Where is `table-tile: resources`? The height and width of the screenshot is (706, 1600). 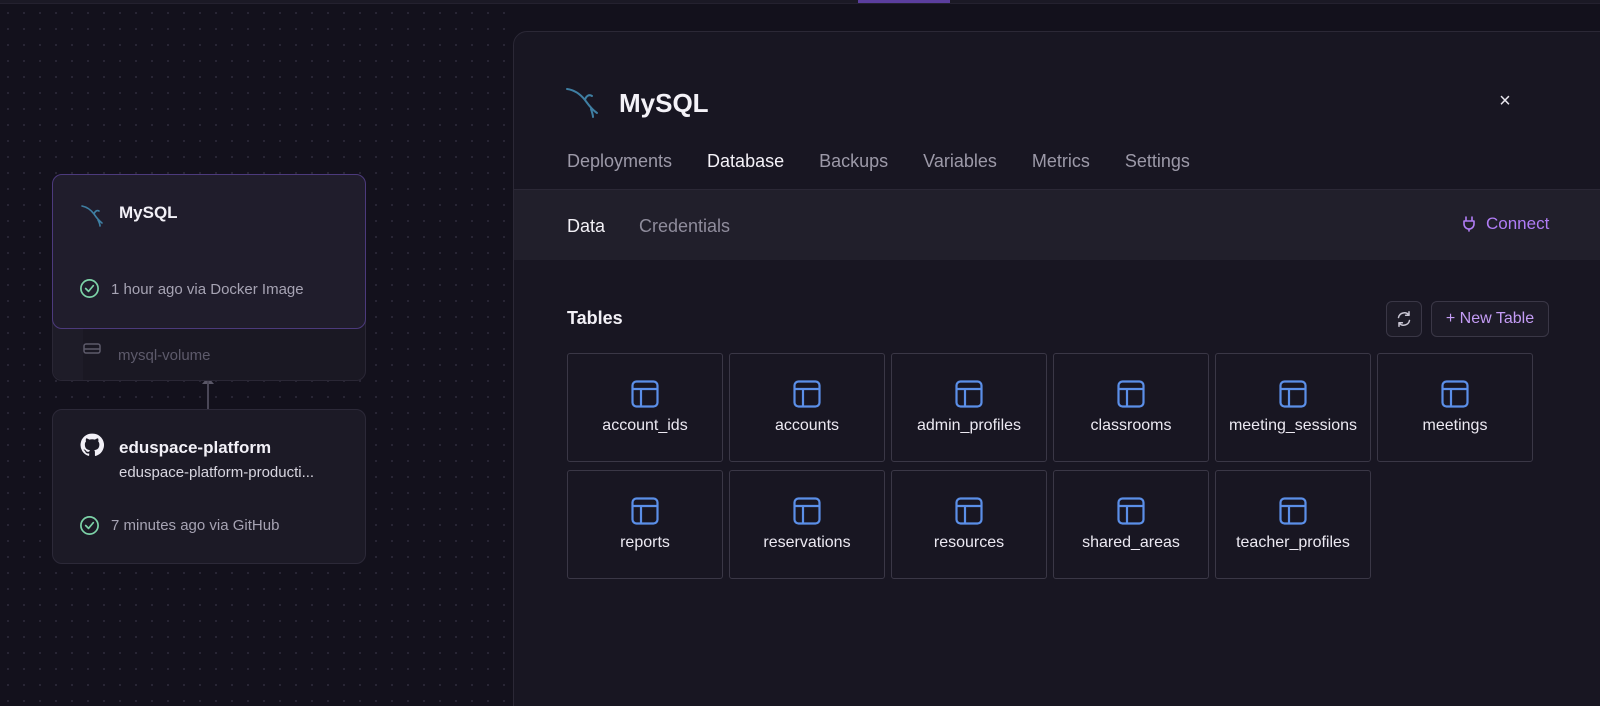
table-tile: resources is located at coordinates (969, 524).